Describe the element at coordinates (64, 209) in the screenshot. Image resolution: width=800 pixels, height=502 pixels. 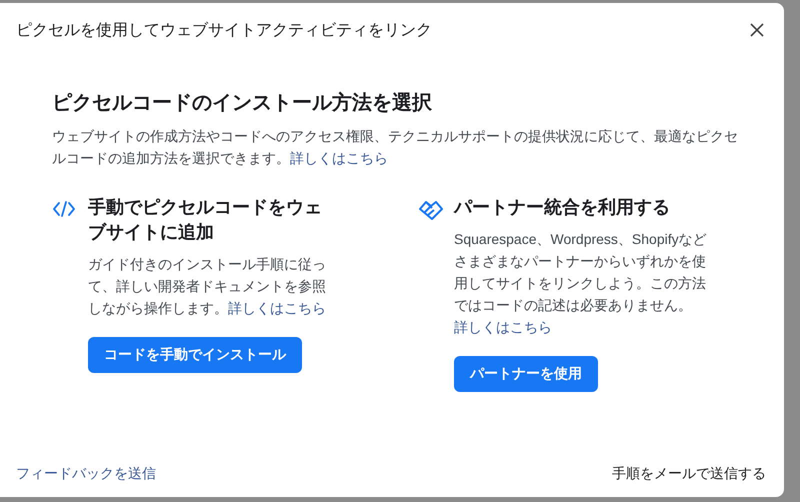
I see `code-icon` at that location.